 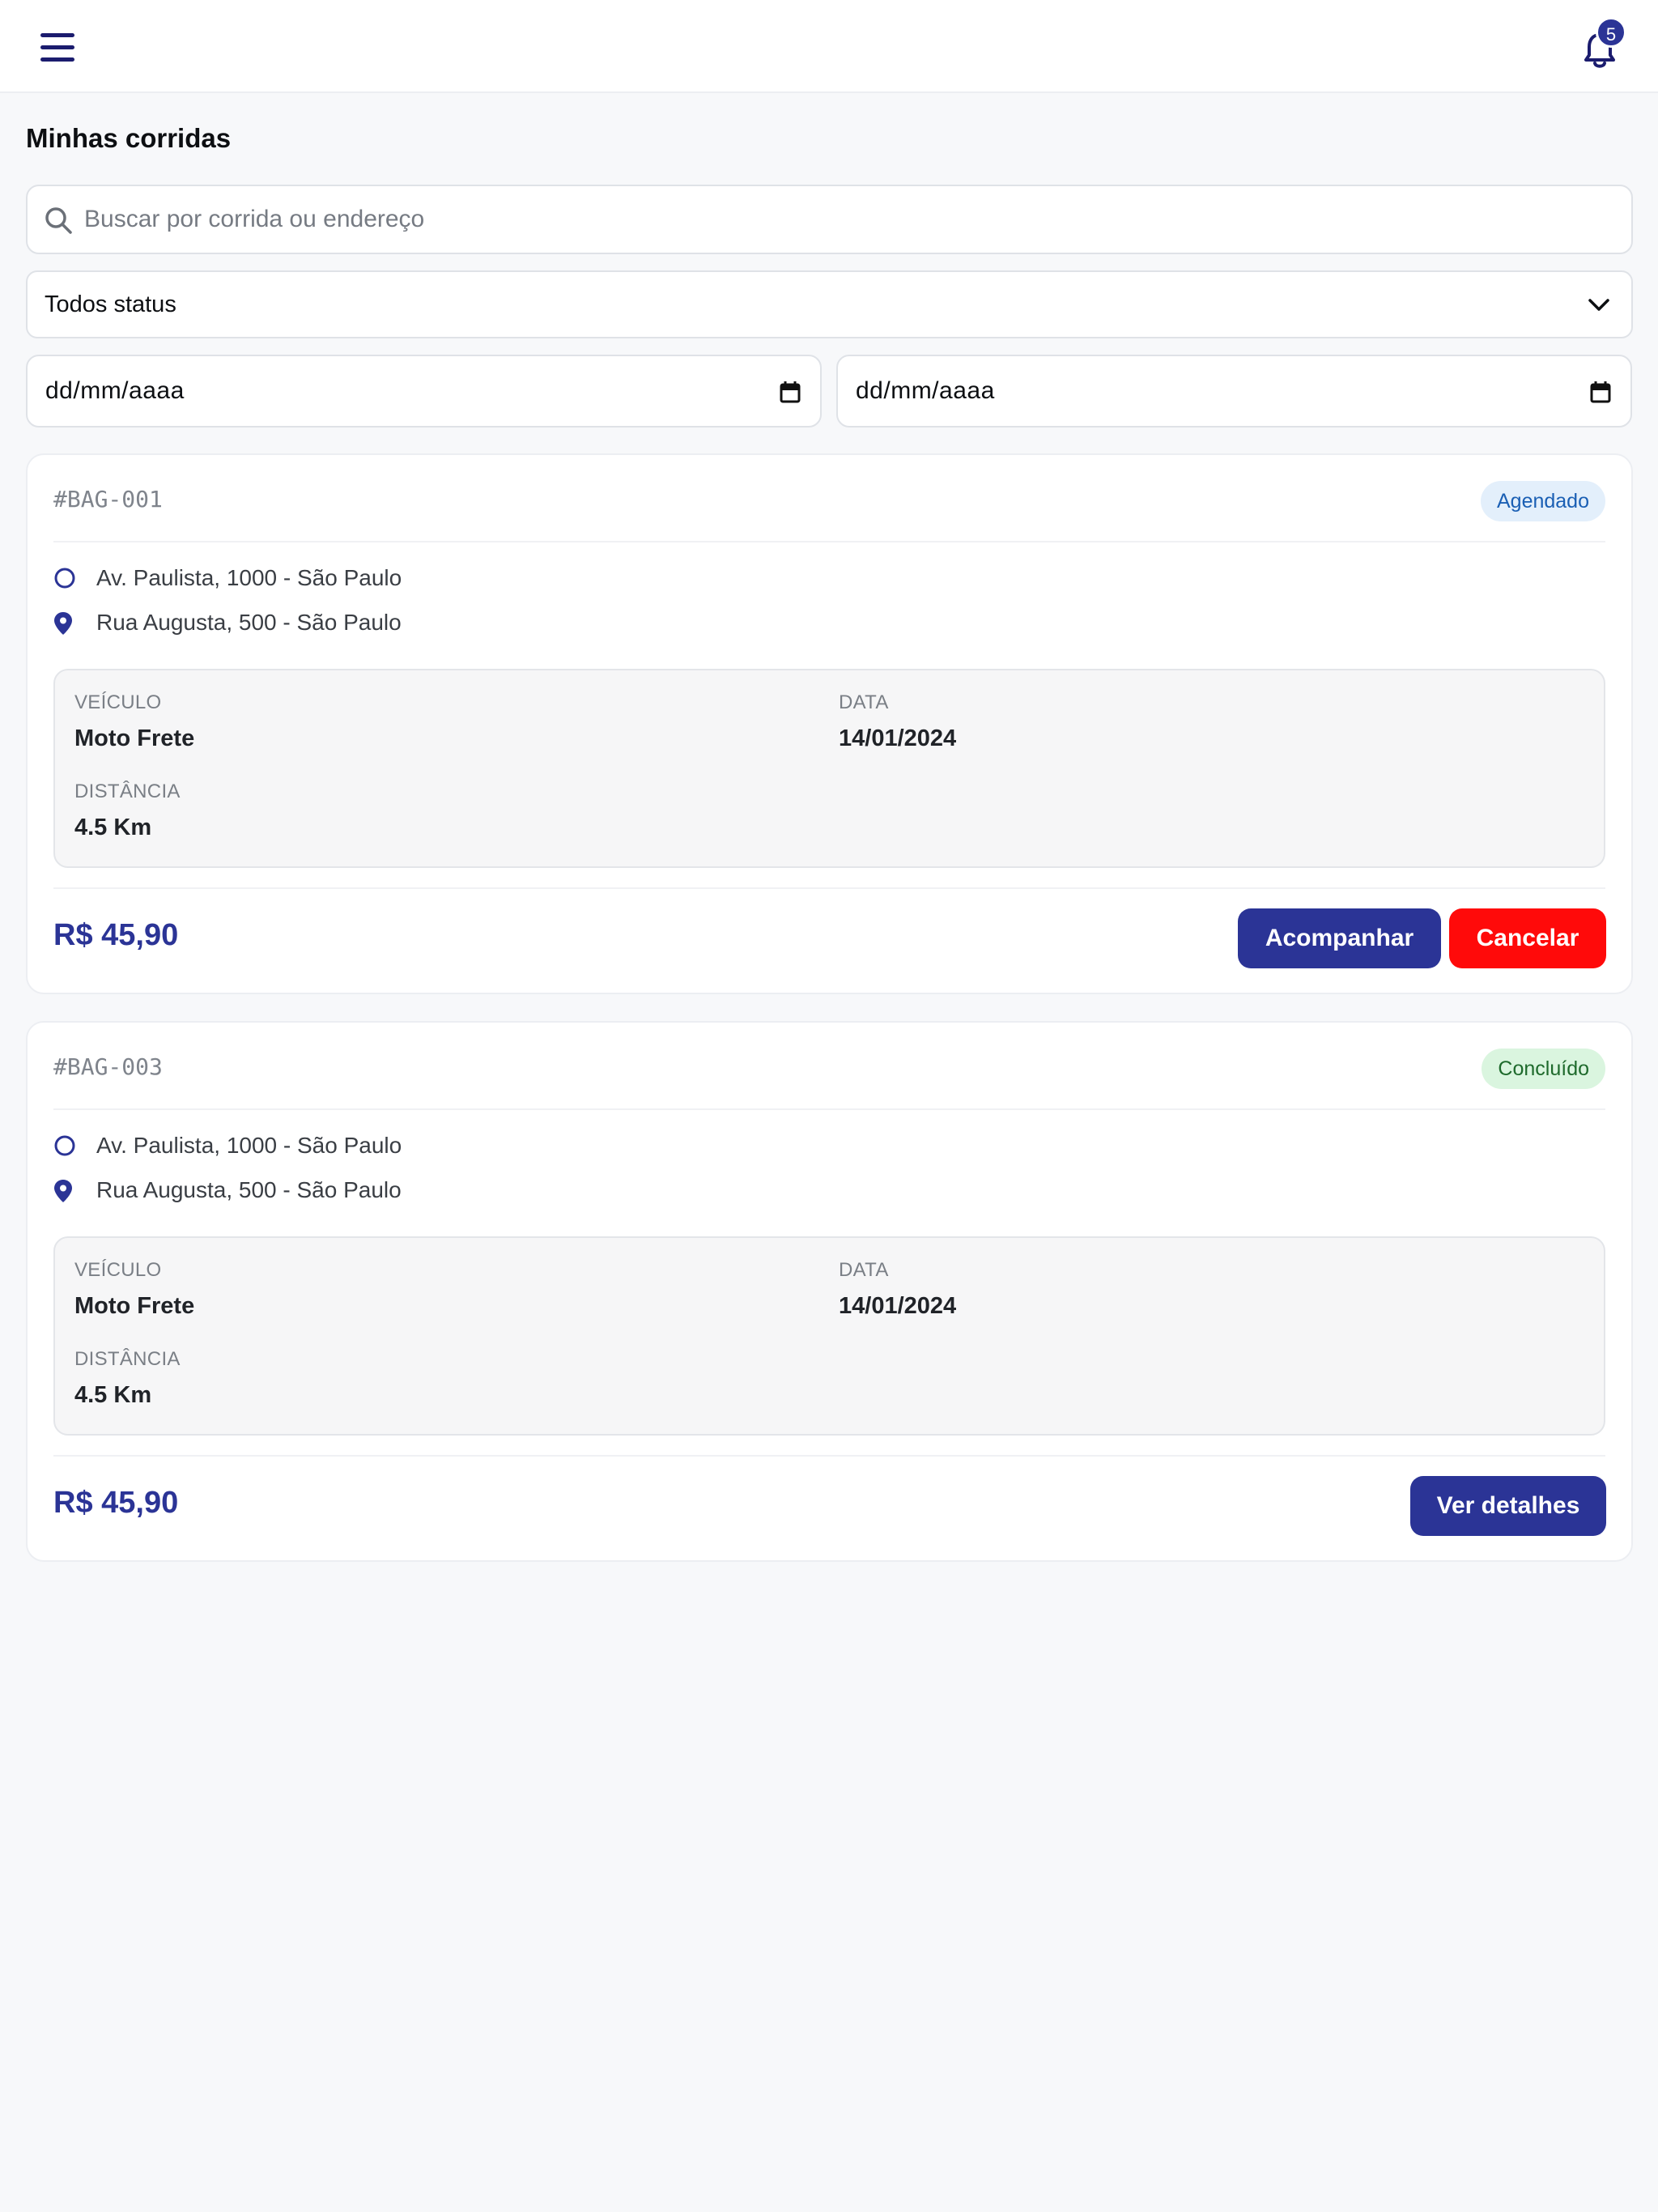 I want to click on status-select: Todos status, so click(x=829, y=304).